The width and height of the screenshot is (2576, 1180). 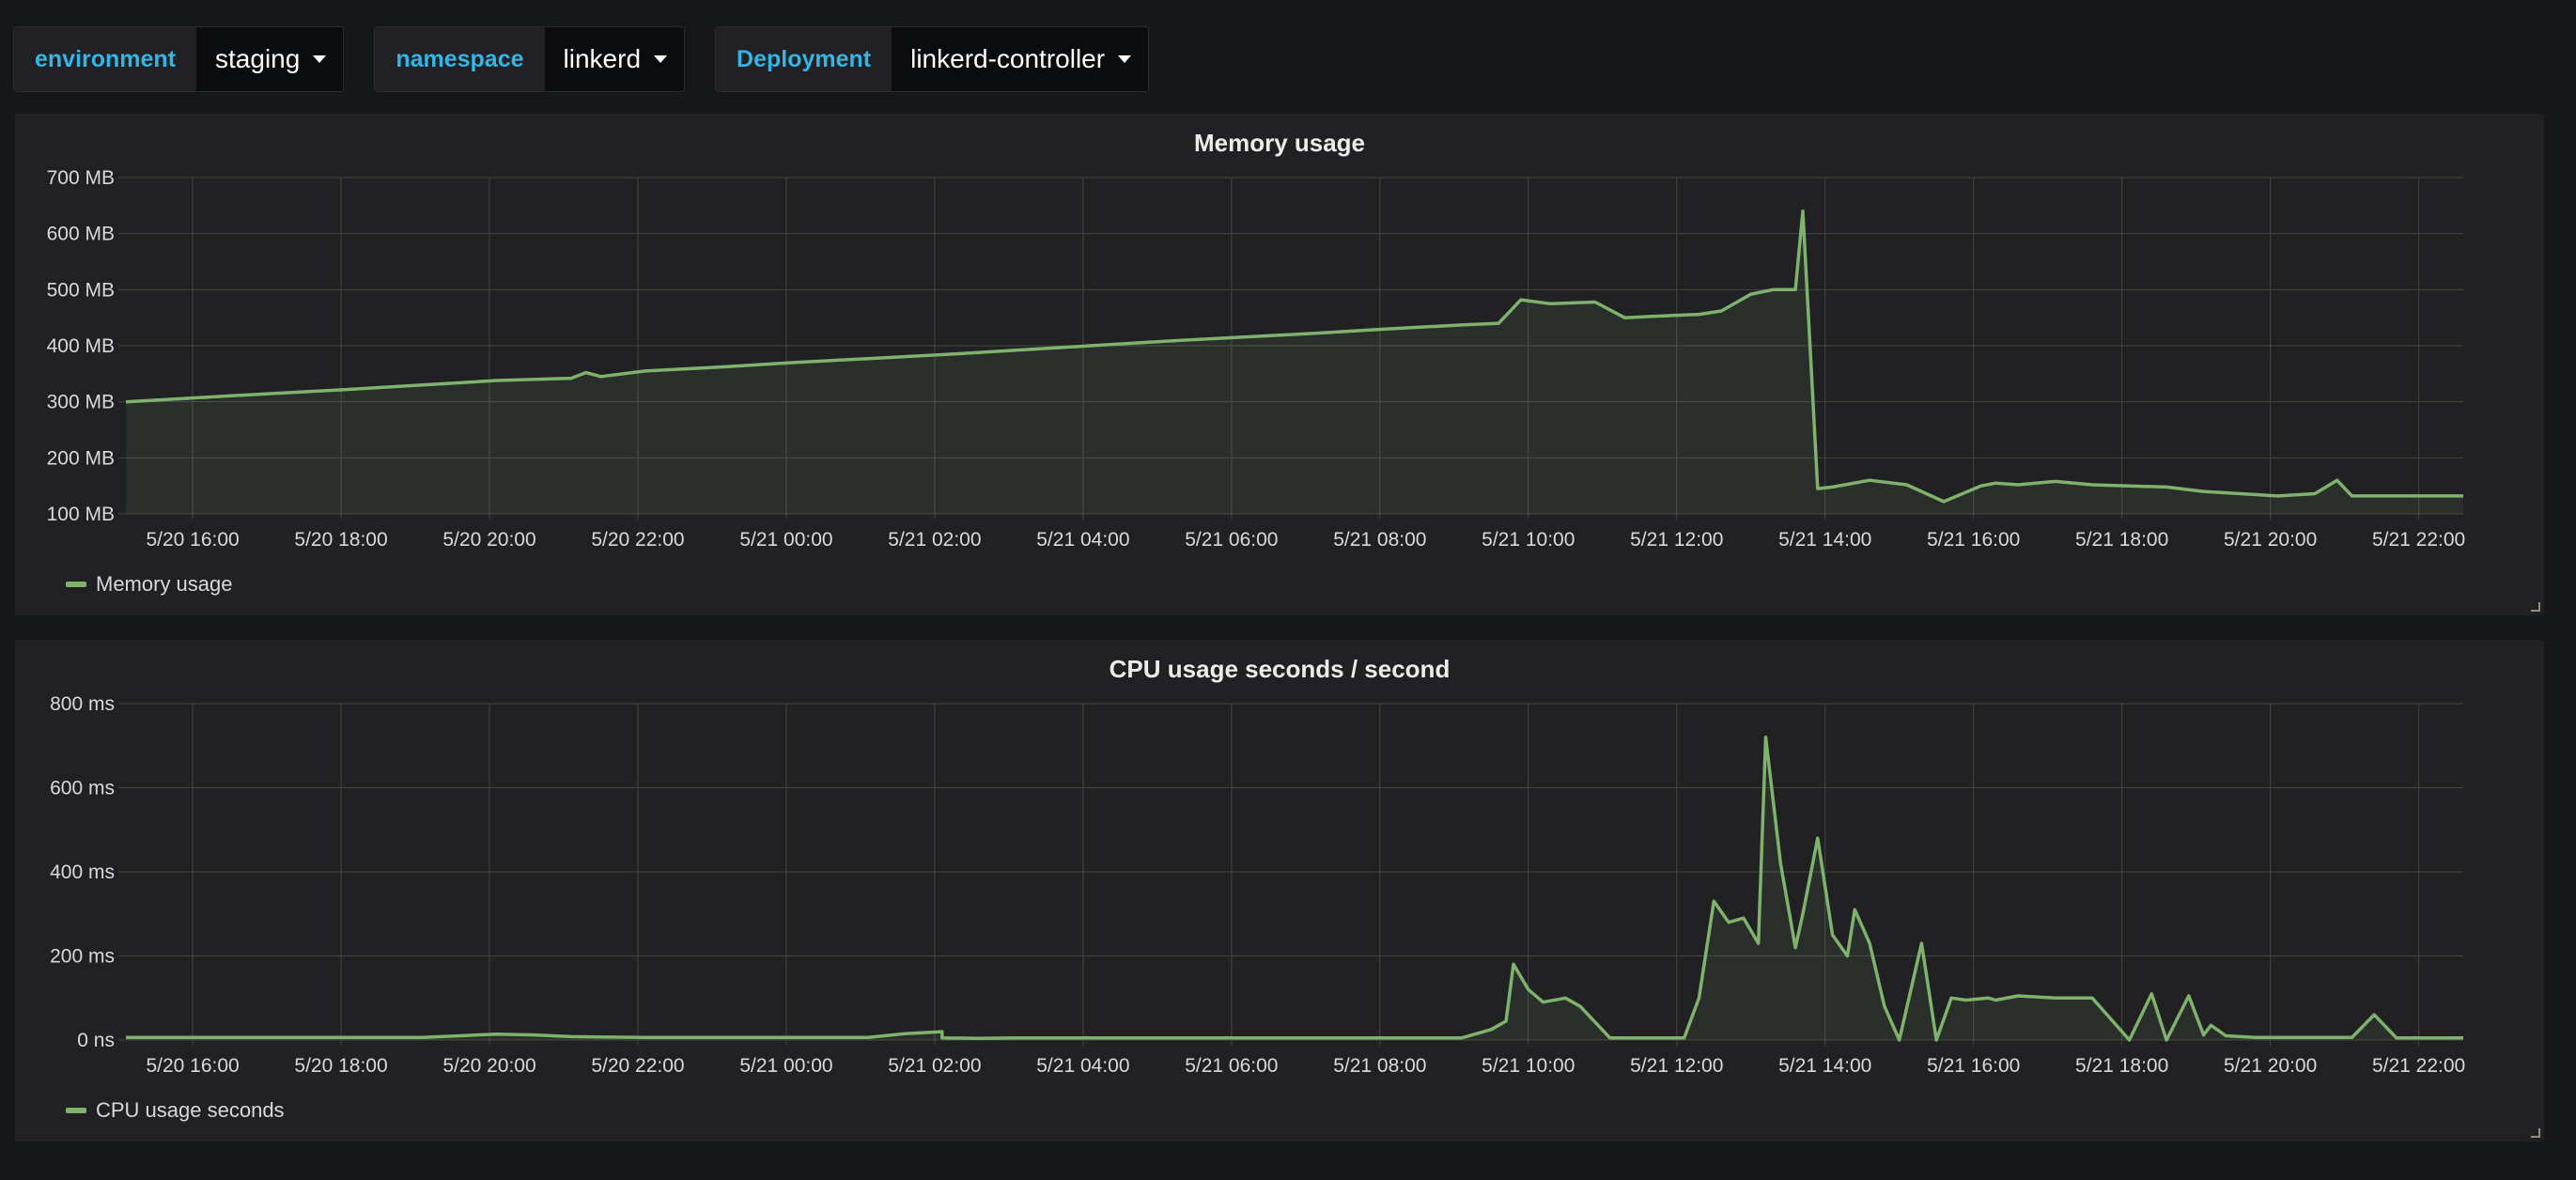 I want to click on y-axis-tick-label: 200 ms, so click(x=82, y=957).